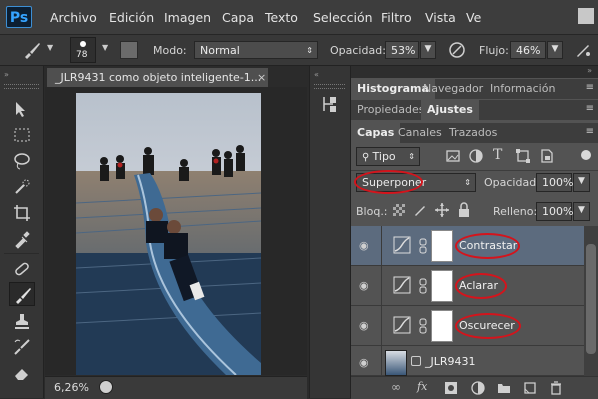 This screenshot has height=399, width=598. What do you see at coordinates (473, 17) in the screenshot?
I see `menu-ventana: Ve` at bounding box center [473, 17].